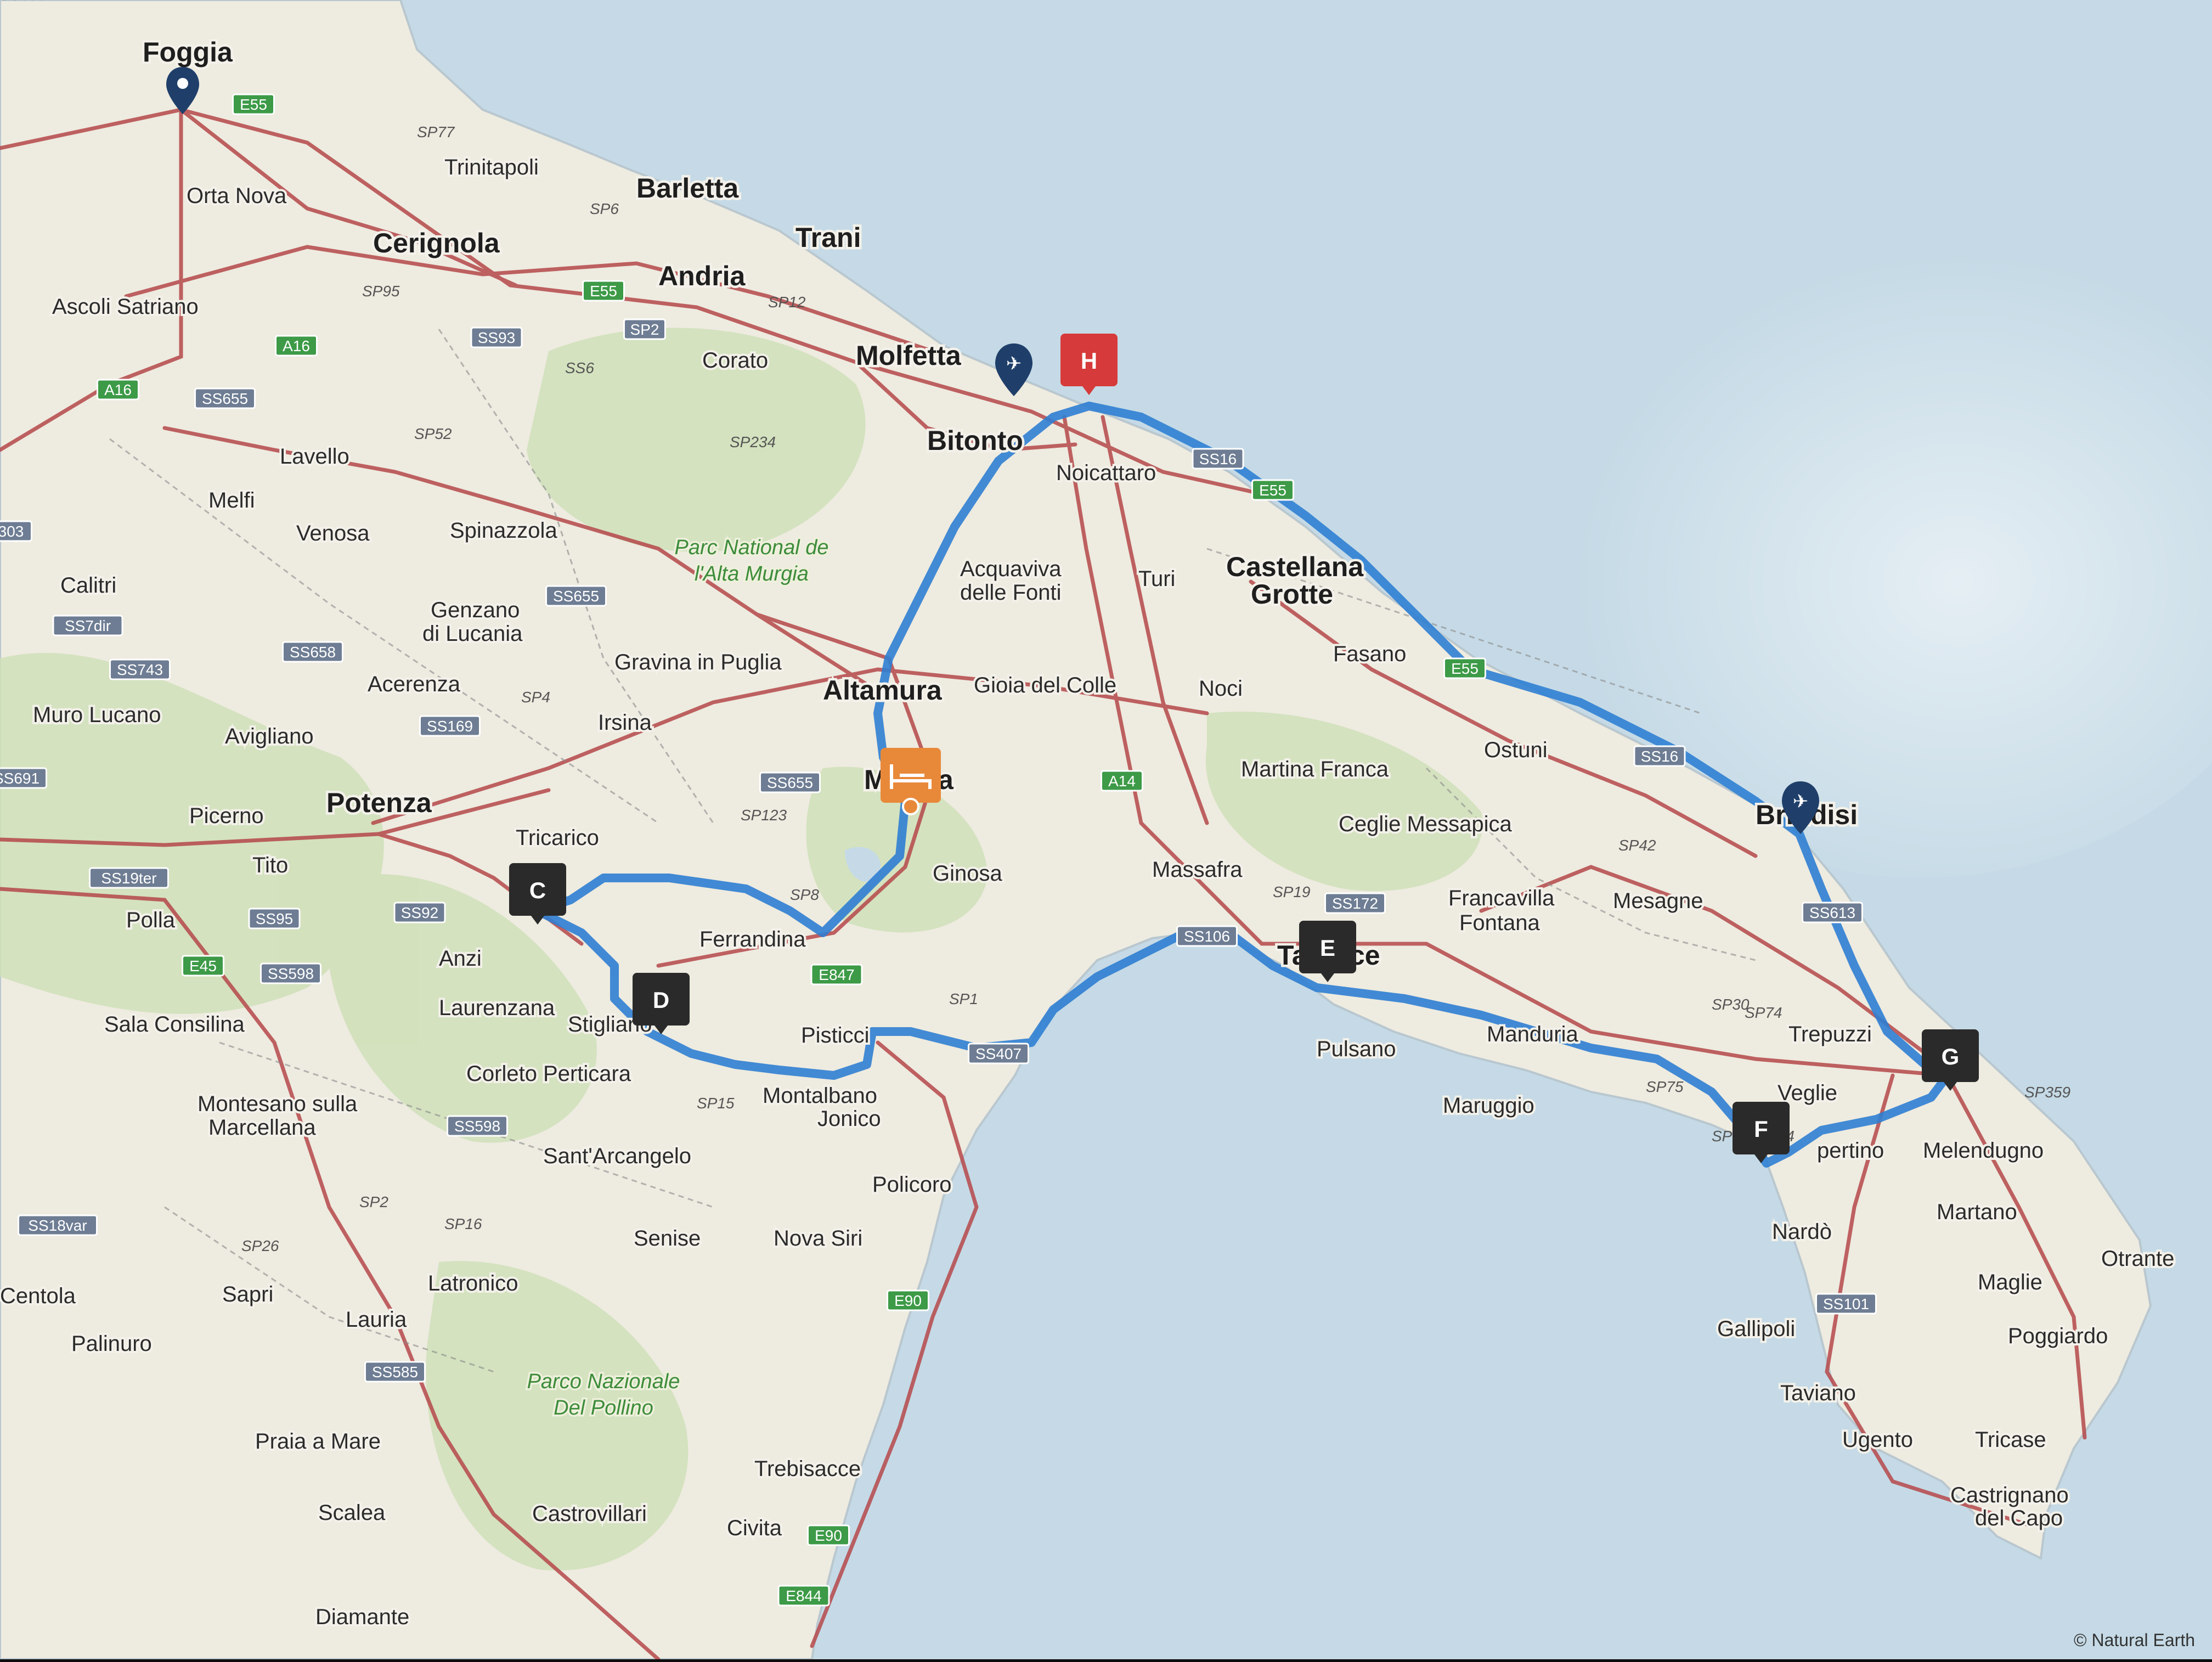 The height and width of the screenshot is (1662, 2212). I want to click on city-label: Corato, so click(735, 360).